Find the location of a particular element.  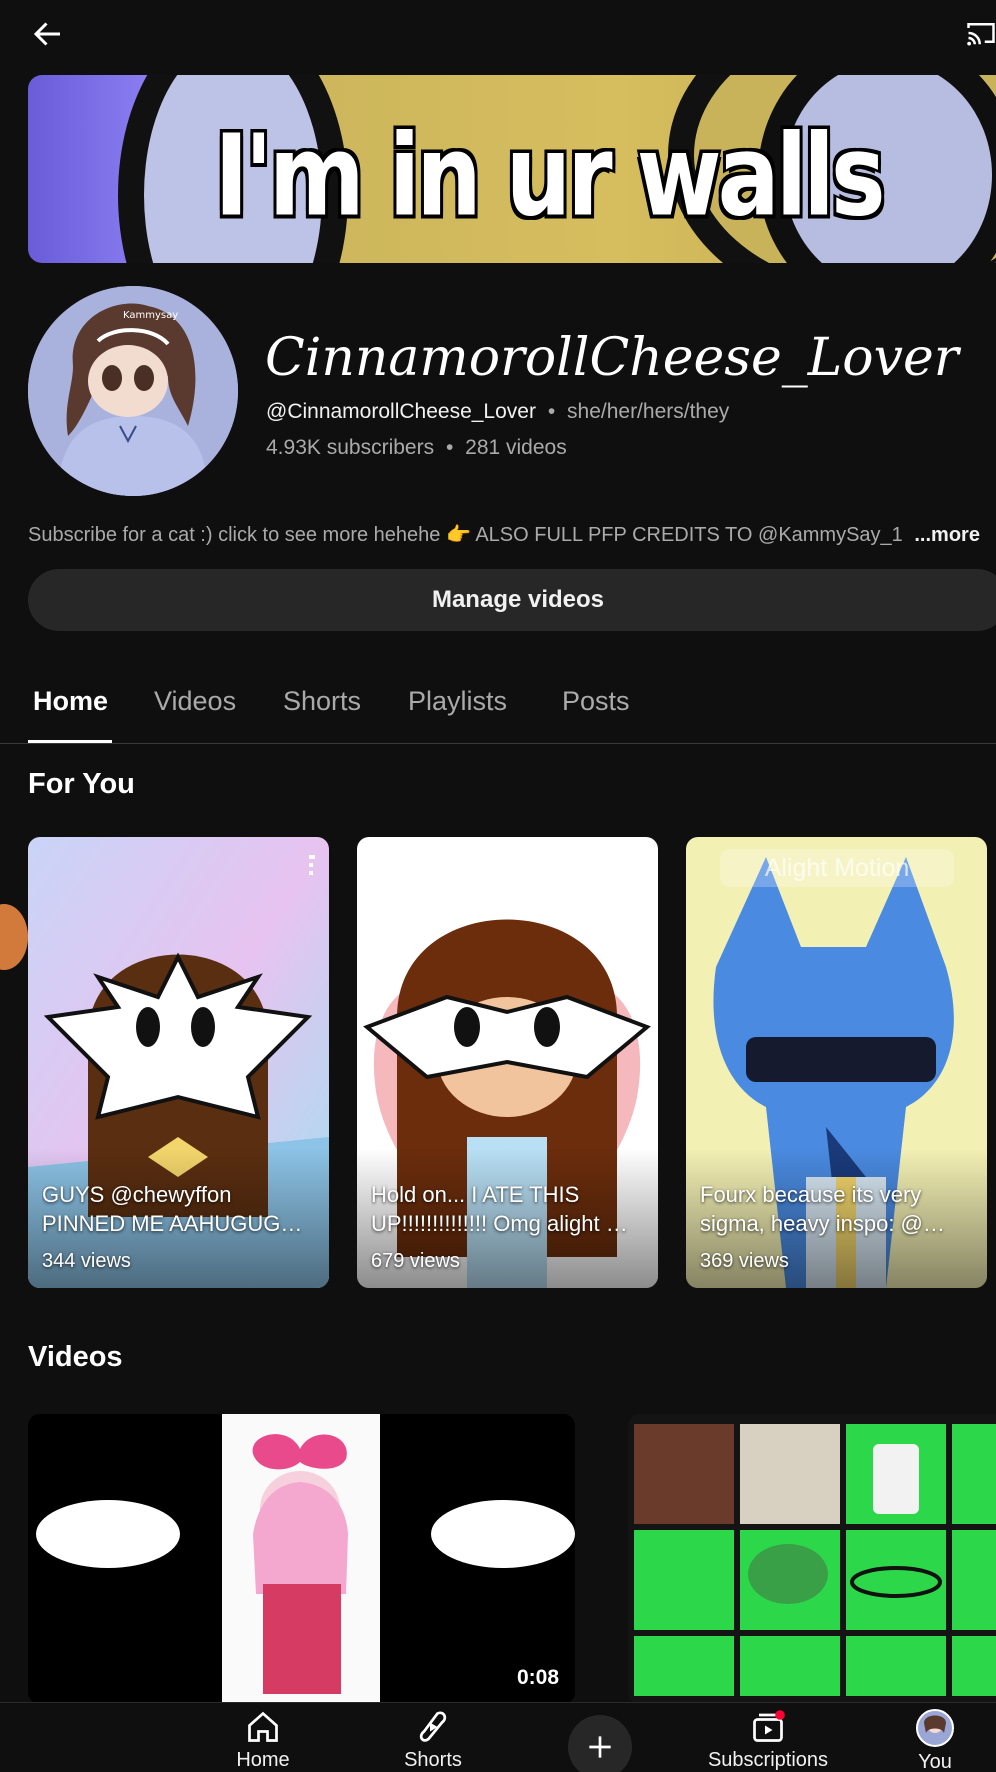

nav-home: Home is located at coordinates (263, 1740).